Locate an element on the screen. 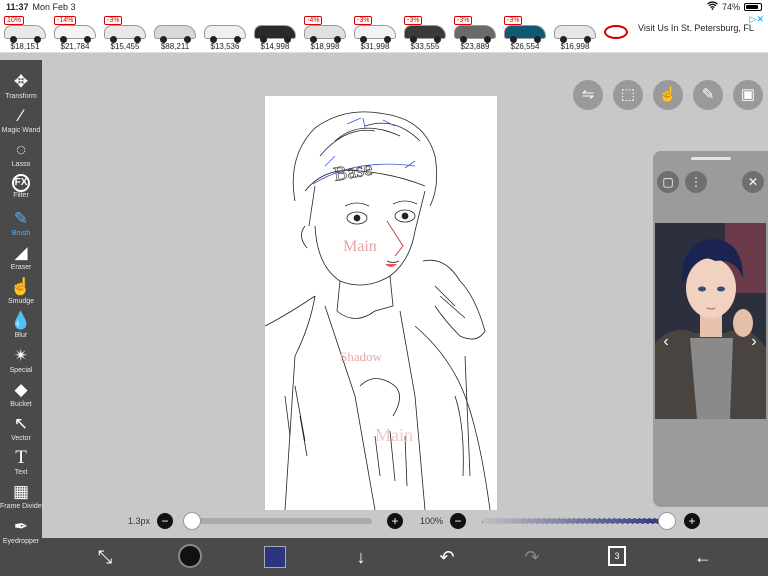 The height and width of the screenshot is (576, 768). tool-magic-wand: ⁄ Magic Wand is located at coordinates (21, 121).